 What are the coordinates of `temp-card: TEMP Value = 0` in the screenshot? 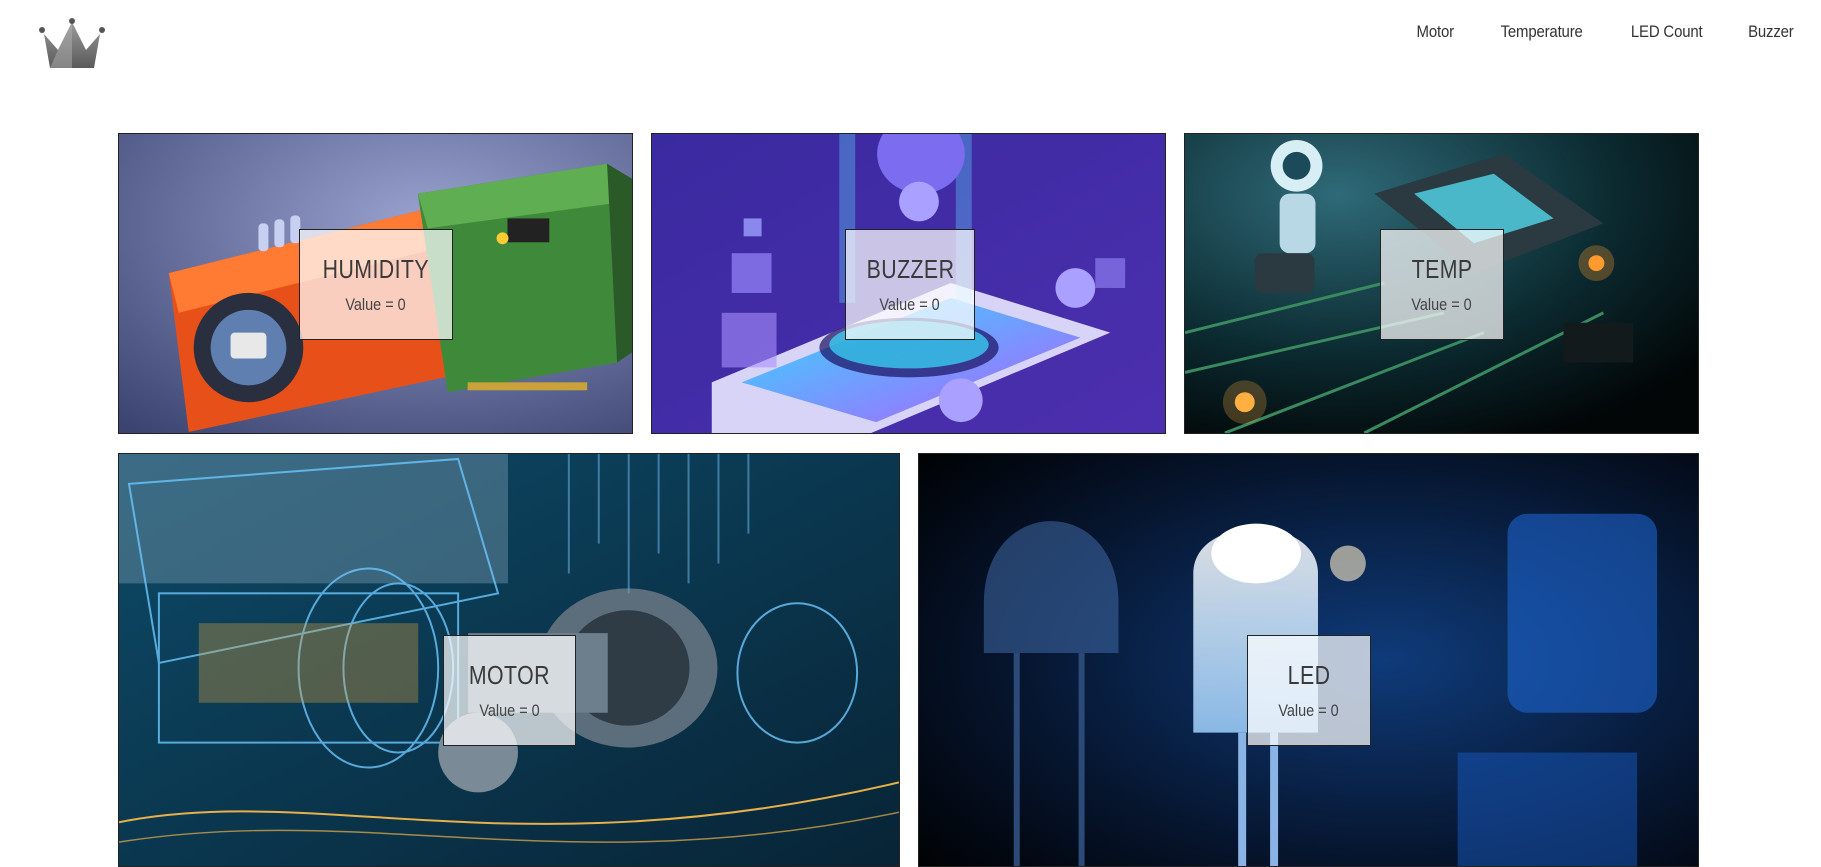 It's located at (1441, 283).